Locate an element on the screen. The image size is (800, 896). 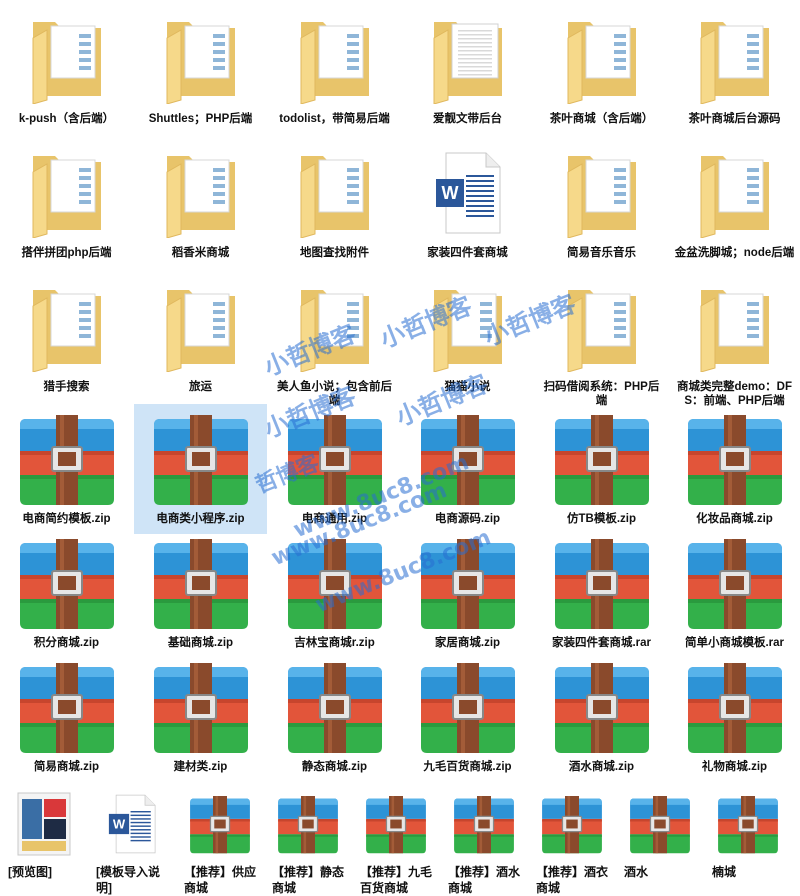
file-item: 积分商城.zip is located at coordinates (66, 593).